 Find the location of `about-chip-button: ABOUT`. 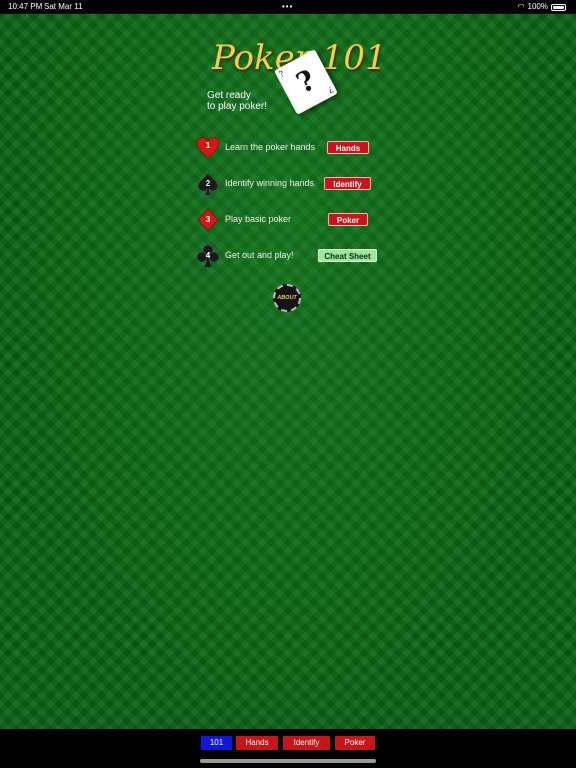

about-chip-button: ABOUT is located at coordinates (287, 298).